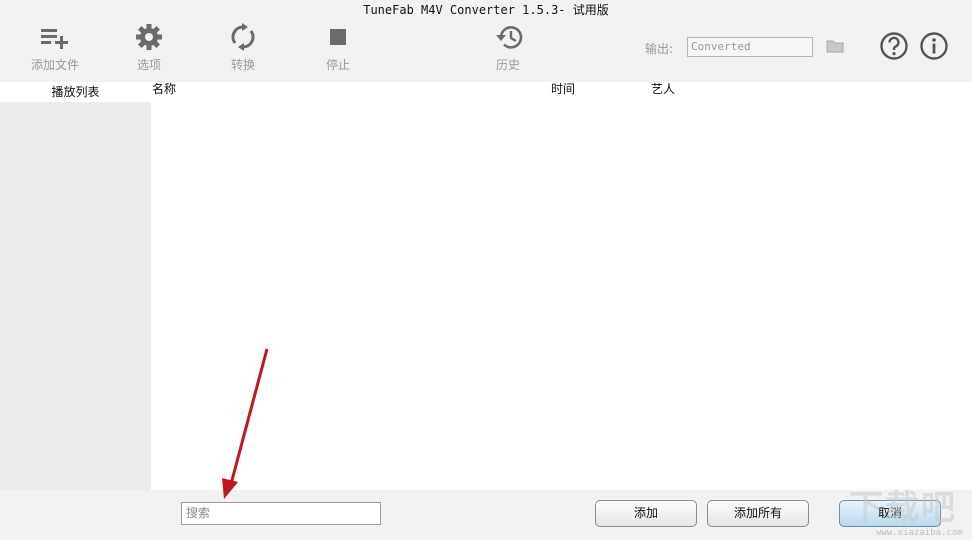  What do you see at coordinates (337, 65) in the screenshot?
I see `stop-label: 停止` at bounding box center [337, 65].